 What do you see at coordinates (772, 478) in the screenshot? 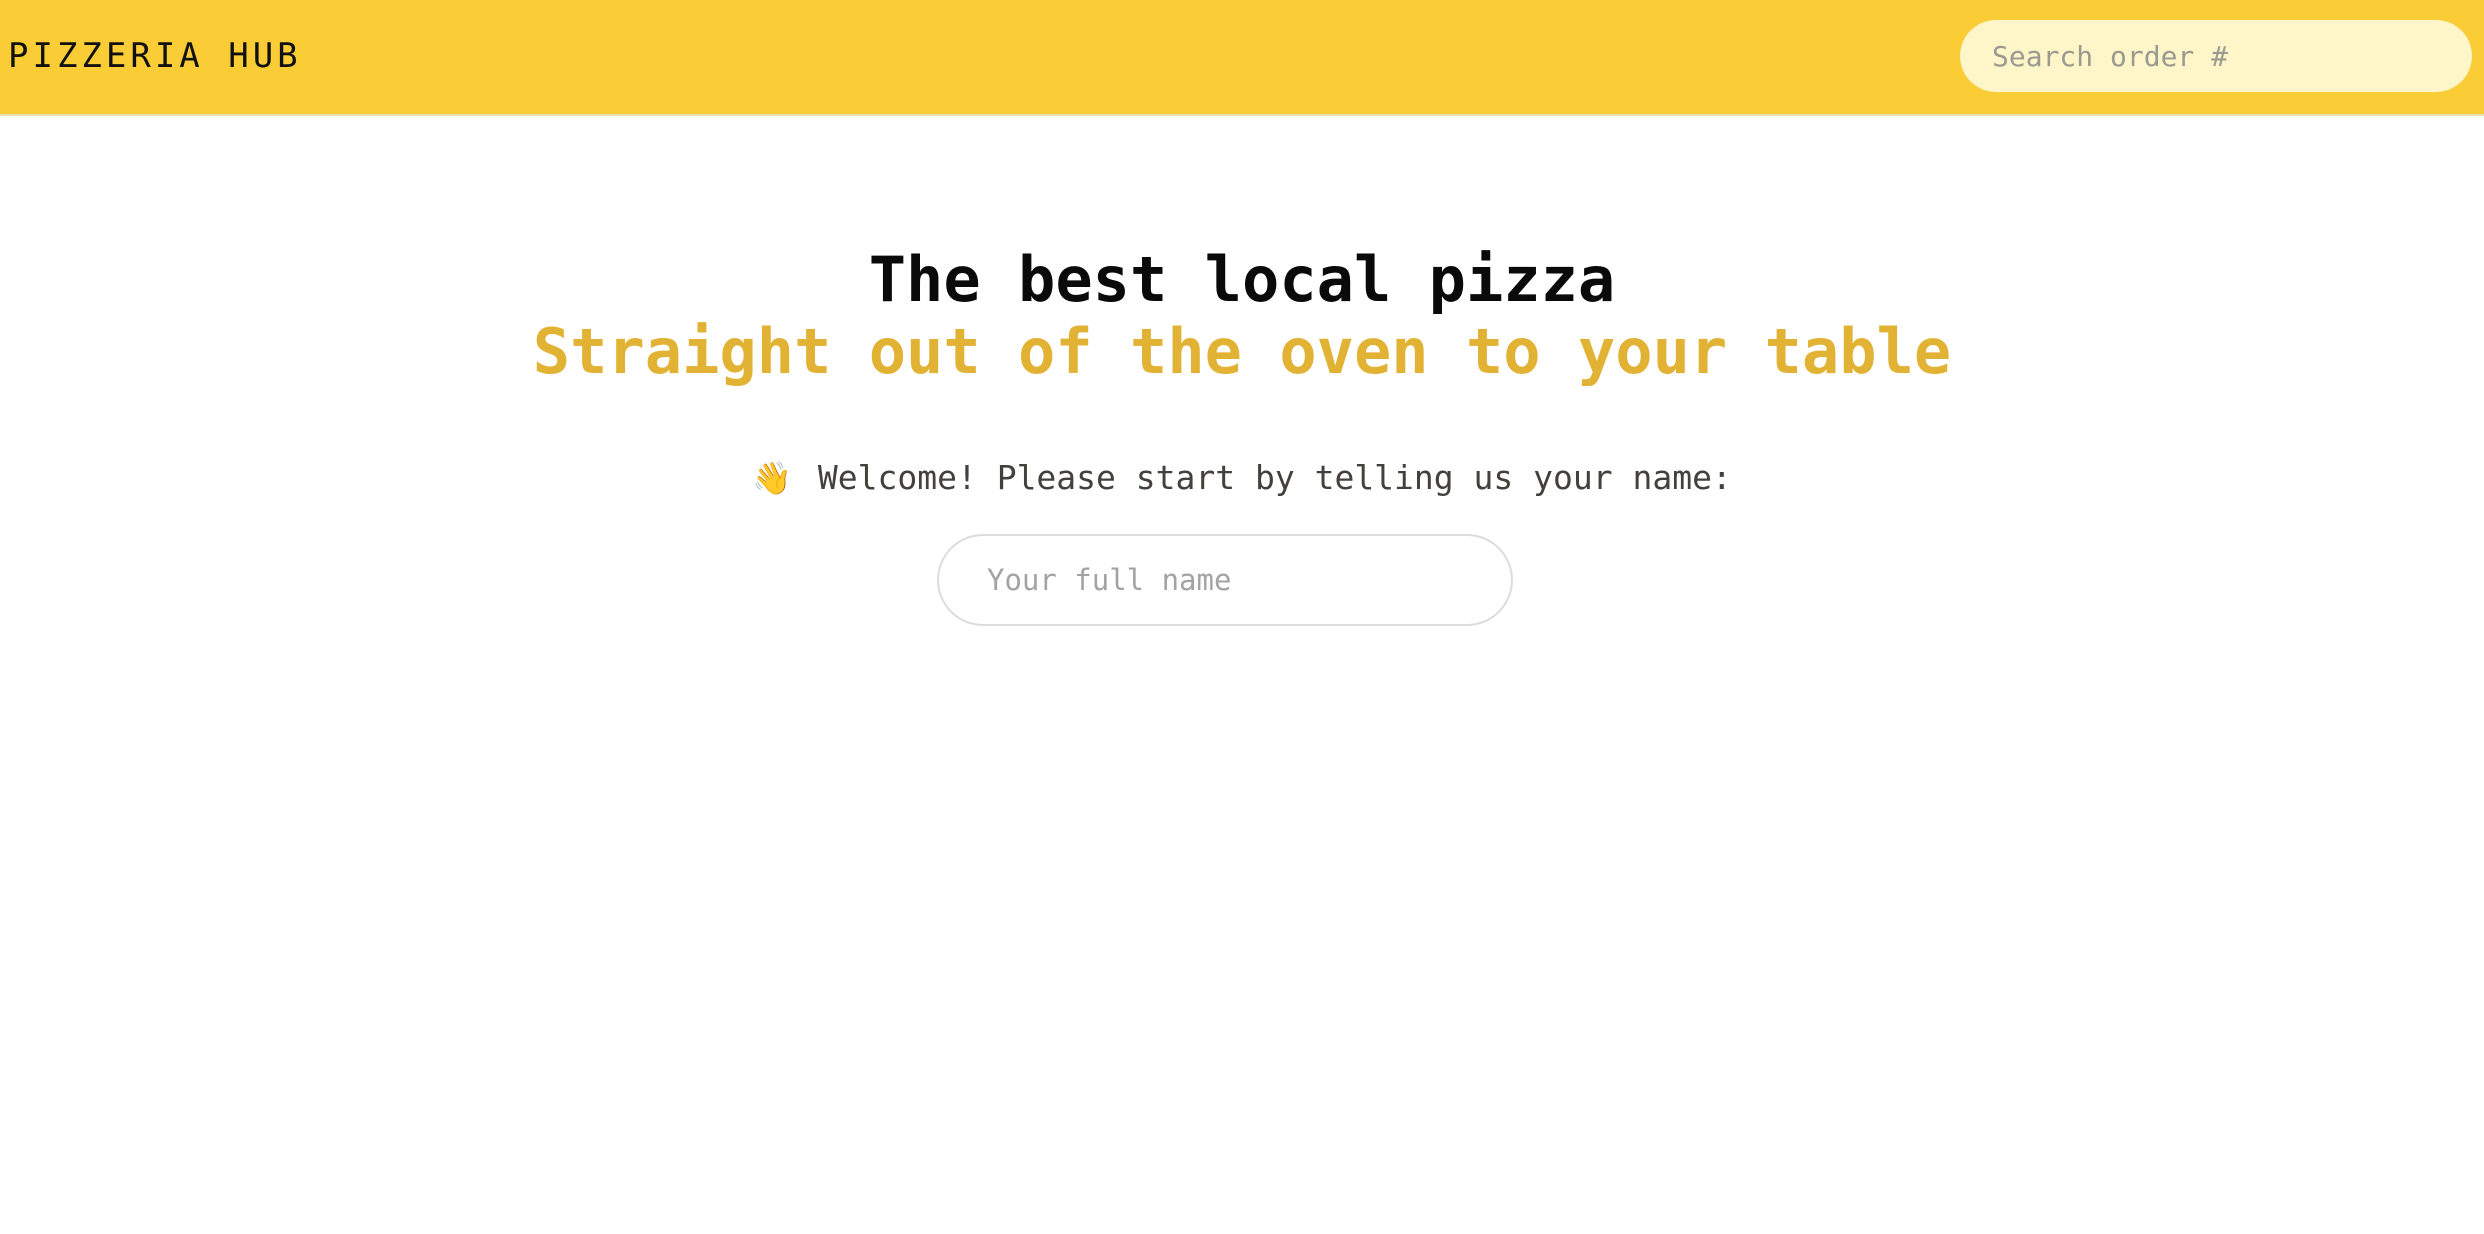
I see `waving-hand-icon: 👋` at bounding box center [772, 478].